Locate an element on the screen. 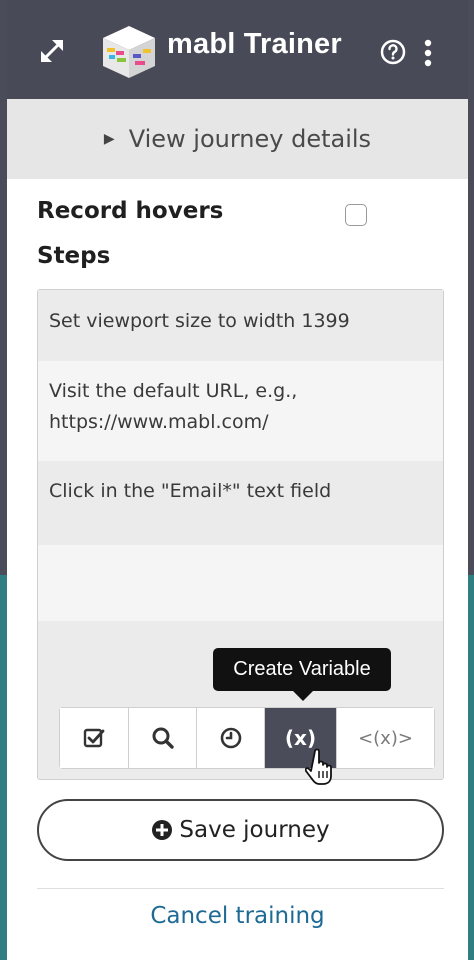 The height and width of the screenshot is (960, 474). record-hovers-label: Record hovers is located at coordinates (130, 211).